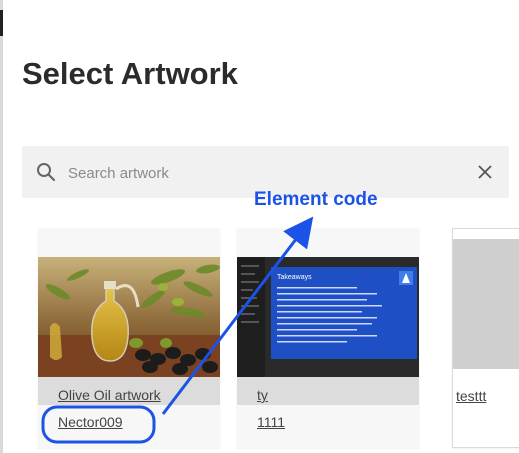 The height and width of the screenshot is (453, 519). What do you see at coordinates (1, 226) in the screenshot?
I see `window-left-edge` at bounding box center [1, 226].